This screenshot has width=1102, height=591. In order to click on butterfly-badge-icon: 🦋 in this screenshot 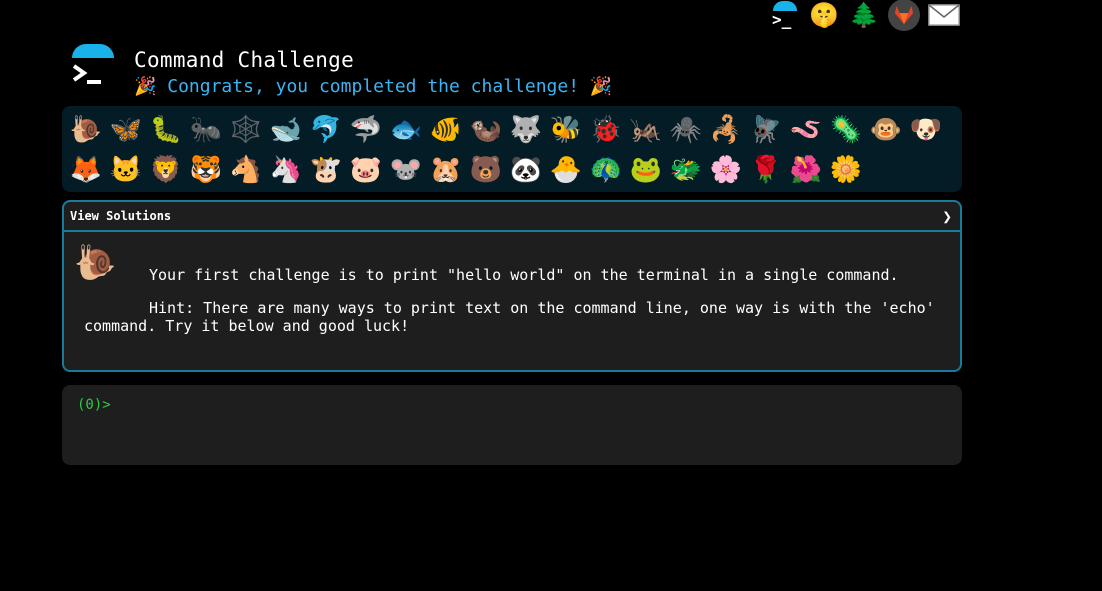, I will do `click(126, 130)`.